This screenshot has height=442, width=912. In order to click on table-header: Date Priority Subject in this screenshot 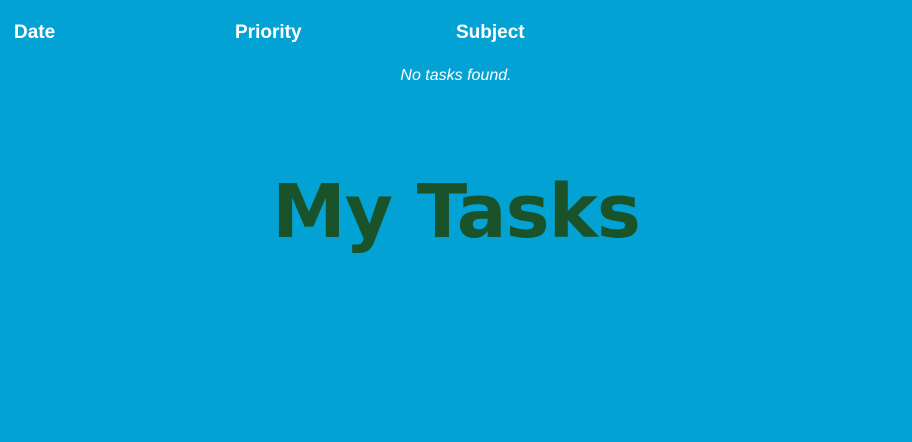, I will do `click(456, 33)`.